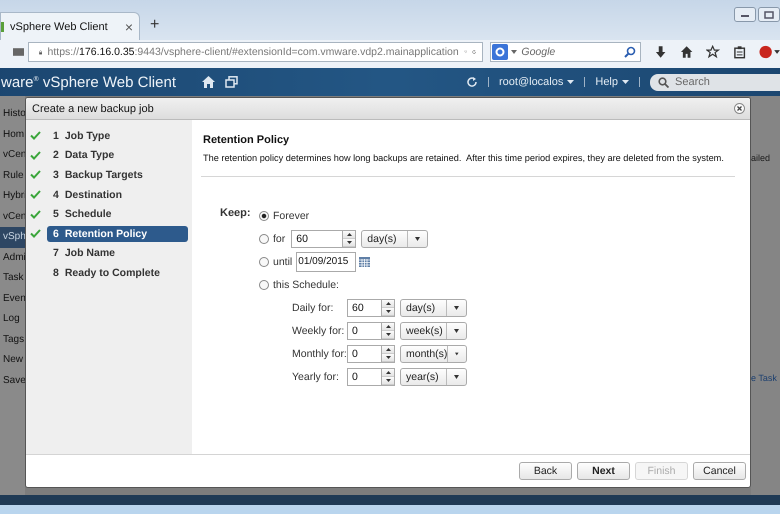 The height and width of the screenshot is (514, 780). What do you see at coordinates (12, 298) in the screenshot?
I see `sidebar-item: Even` at bounding box center [12, 298].